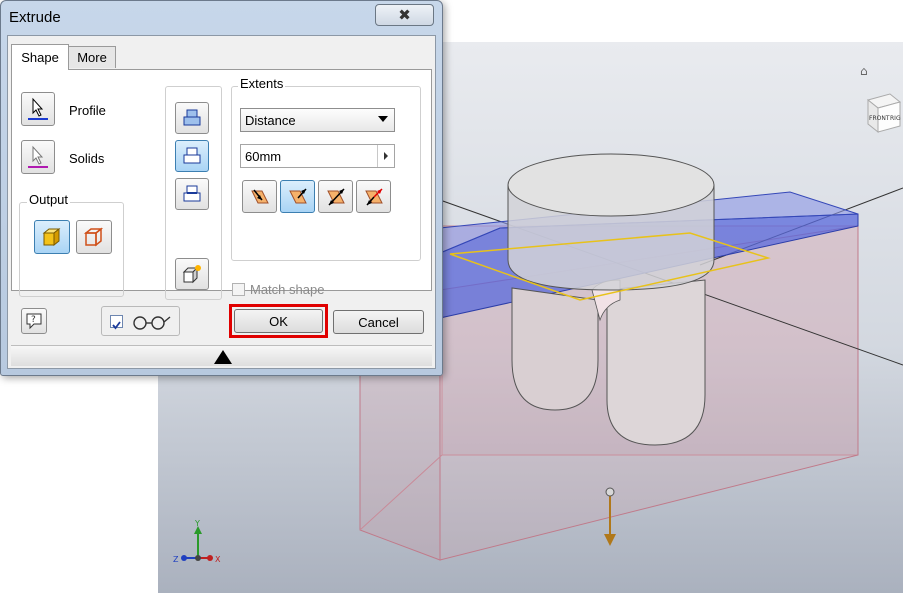 The width and height of the screenshot is (903, 593). I want to click on ok-button: OK, so click(278, 321).